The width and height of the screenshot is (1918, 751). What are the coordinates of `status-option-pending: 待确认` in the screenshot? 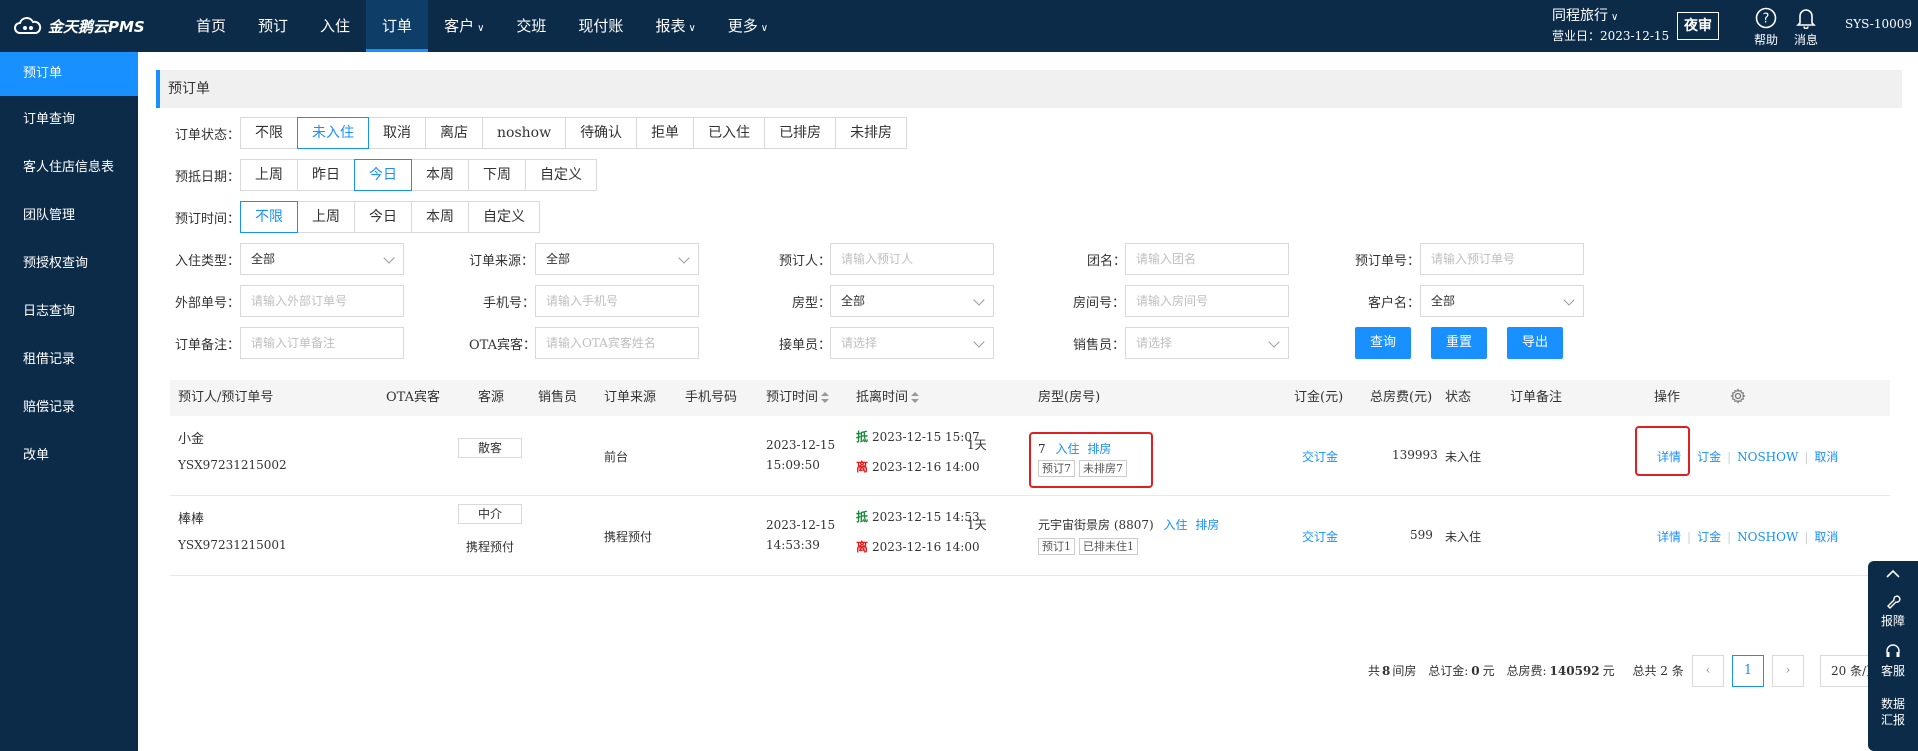 It's located at (601, 133).